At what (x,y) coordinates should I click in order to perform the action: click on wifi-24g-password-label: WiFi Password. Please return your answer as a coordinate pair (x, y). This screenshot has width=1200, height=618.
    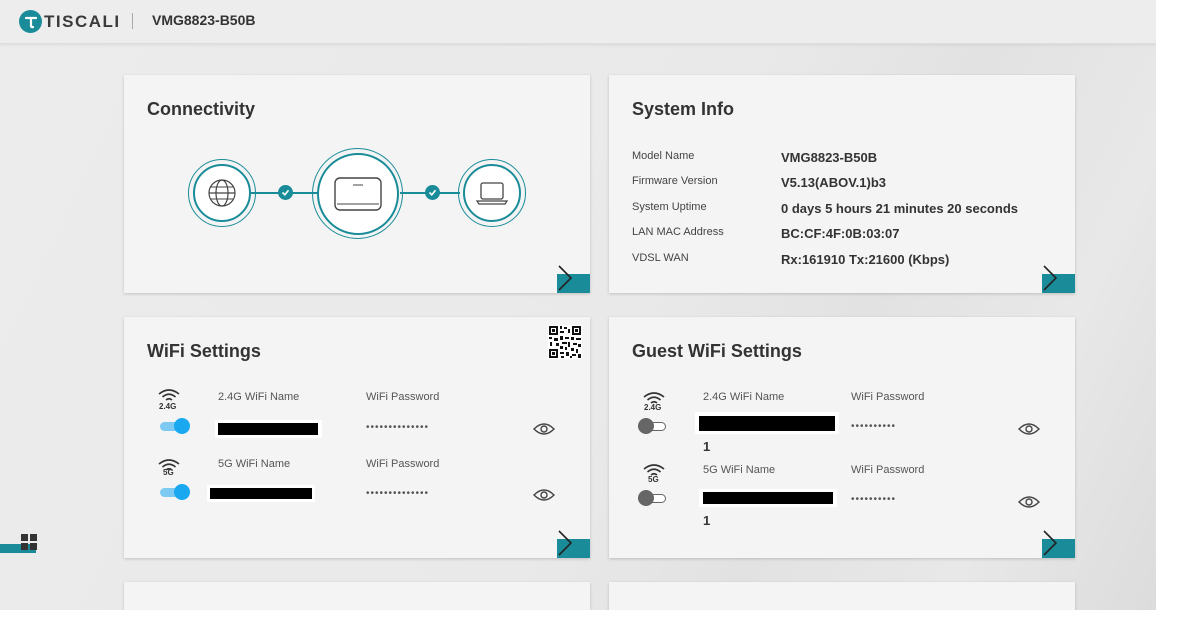
    Looking at the image, I should click on (403, 397).